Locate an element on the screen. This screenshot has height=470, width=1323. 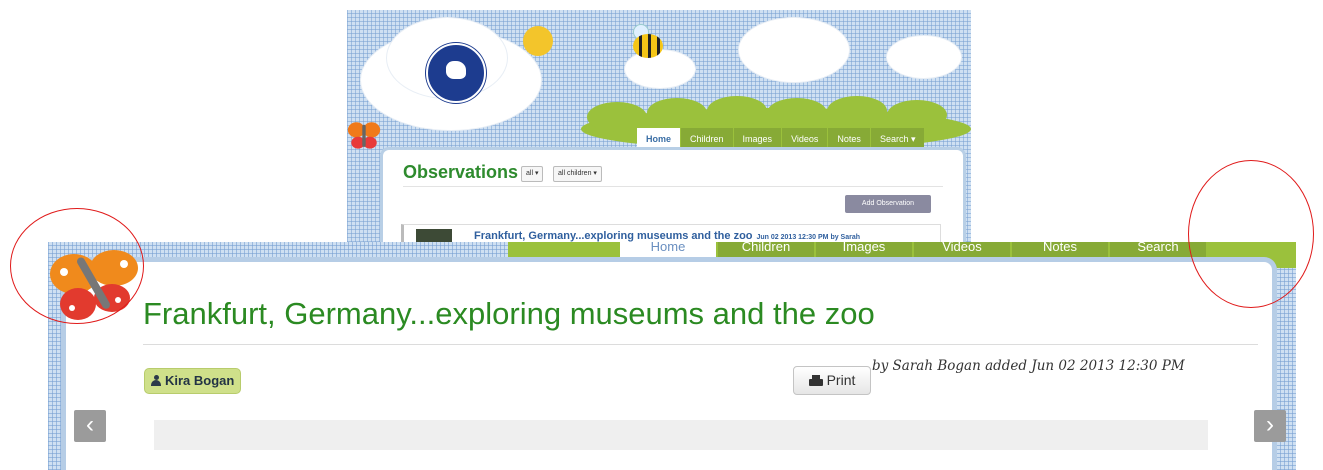
observation-content is located at coordinates (681, 435).